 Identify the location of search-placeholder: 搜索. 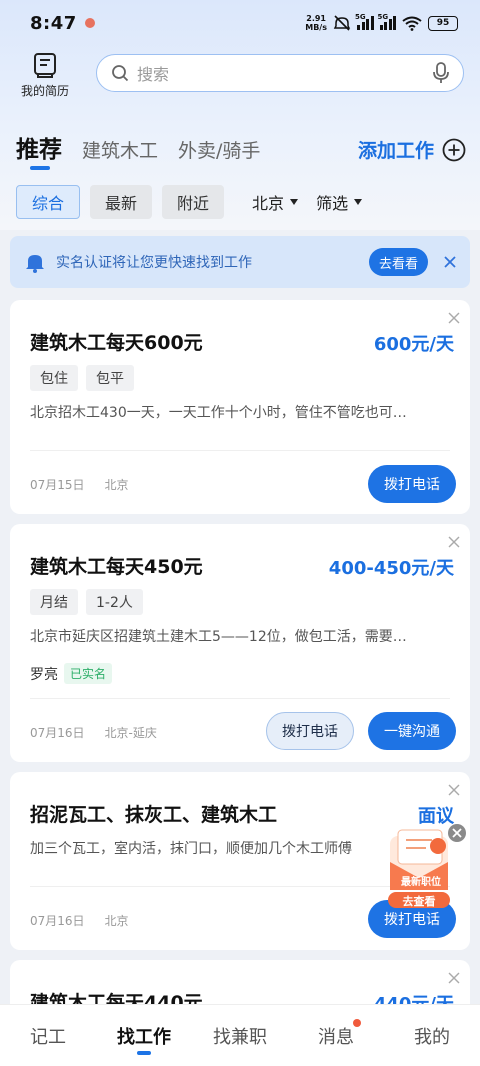
(153, 74).